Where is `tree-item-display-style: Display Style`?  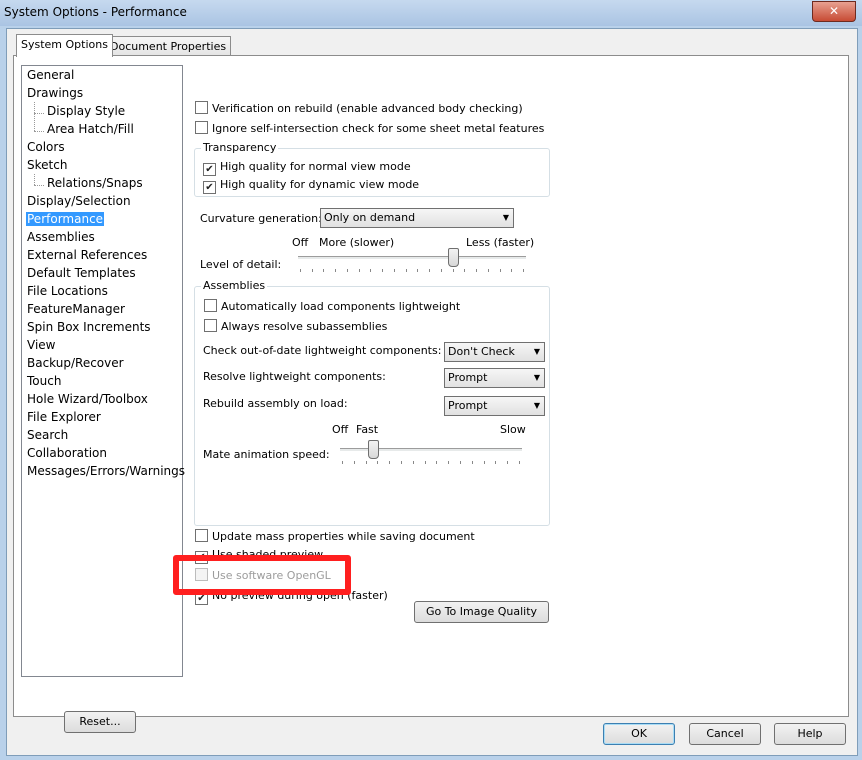 tree-item-display-style: Display Style is located at coordinates (86, 111).